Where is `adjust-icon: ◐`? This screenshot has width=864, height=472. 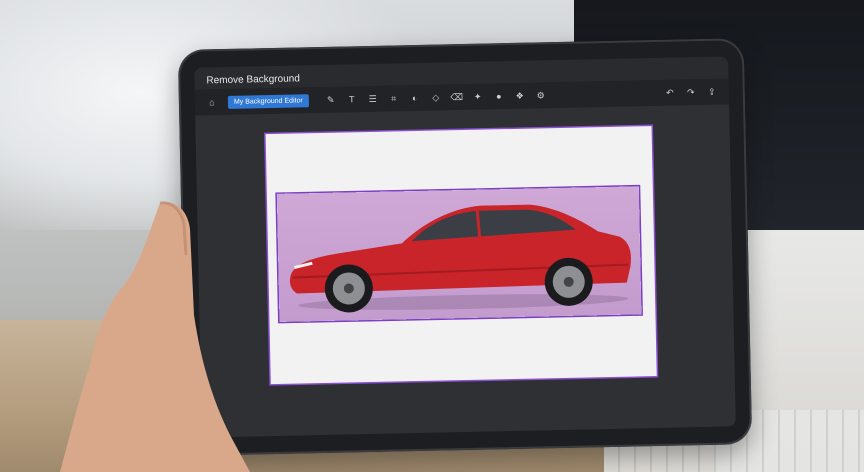
adjust-icon: ◐ is located at coordinates (415, 98).